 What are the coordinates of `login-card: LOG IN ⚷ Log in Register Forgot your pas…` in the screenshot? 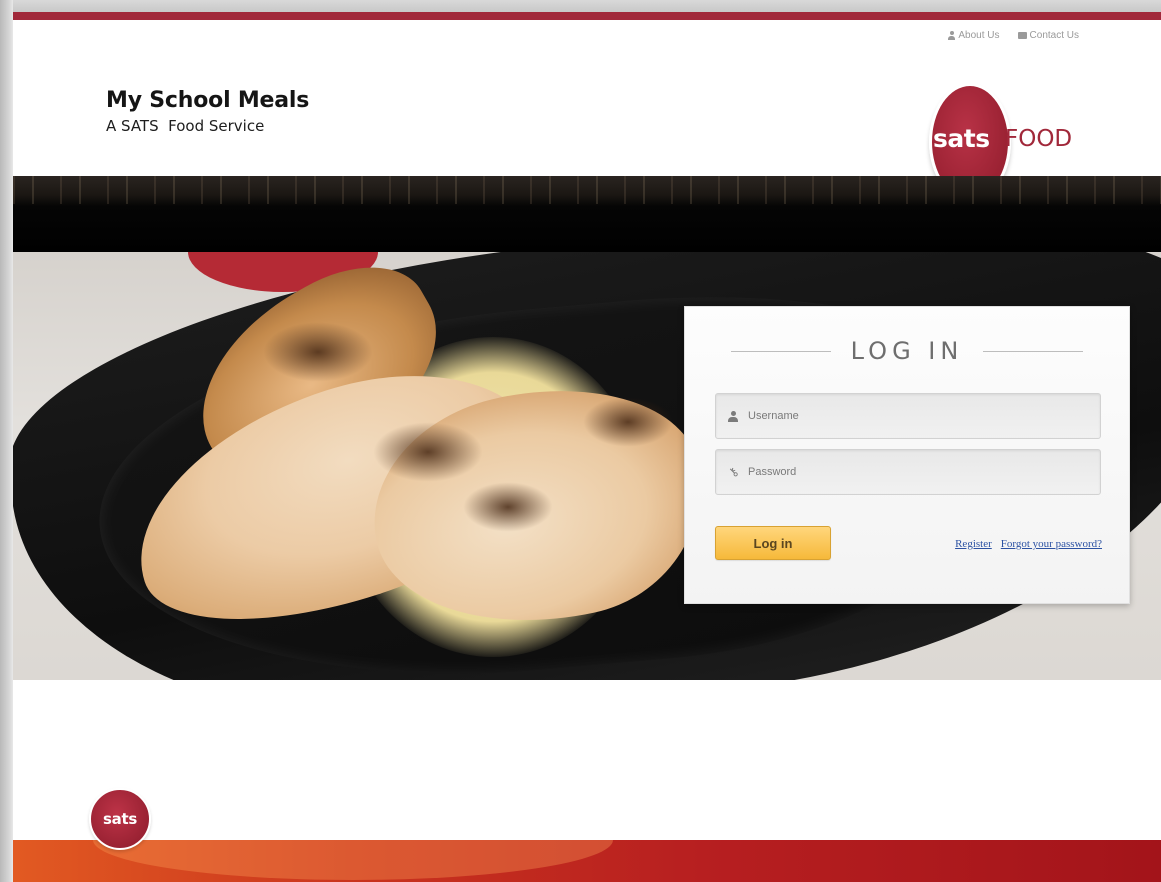 It's located at (907, 455).